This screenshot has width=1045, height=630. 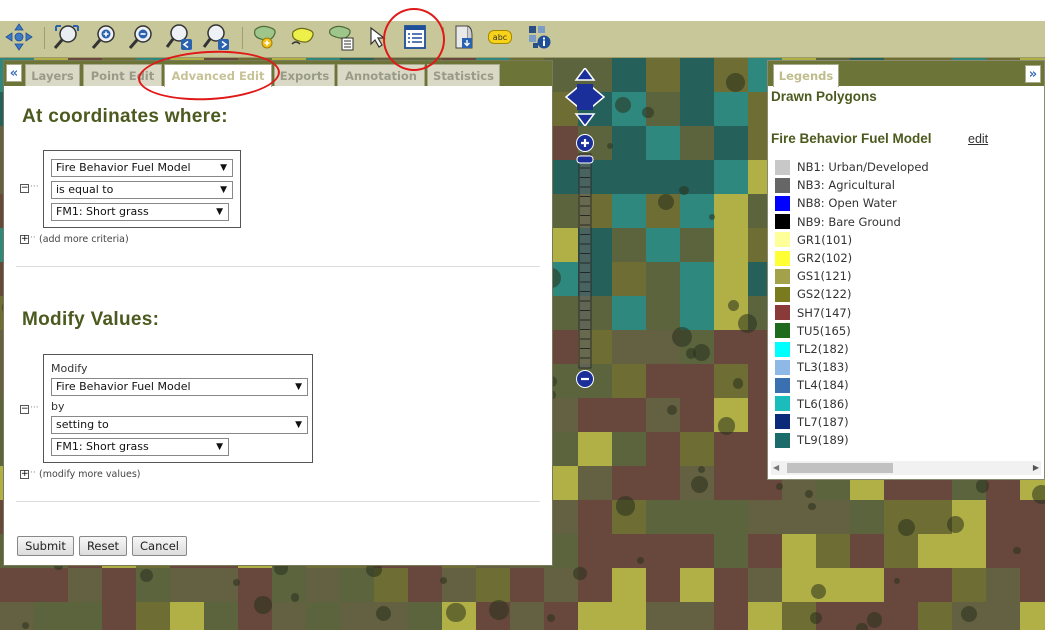 I want to click on add-criteria-button: +, so click(x=24, y=239).